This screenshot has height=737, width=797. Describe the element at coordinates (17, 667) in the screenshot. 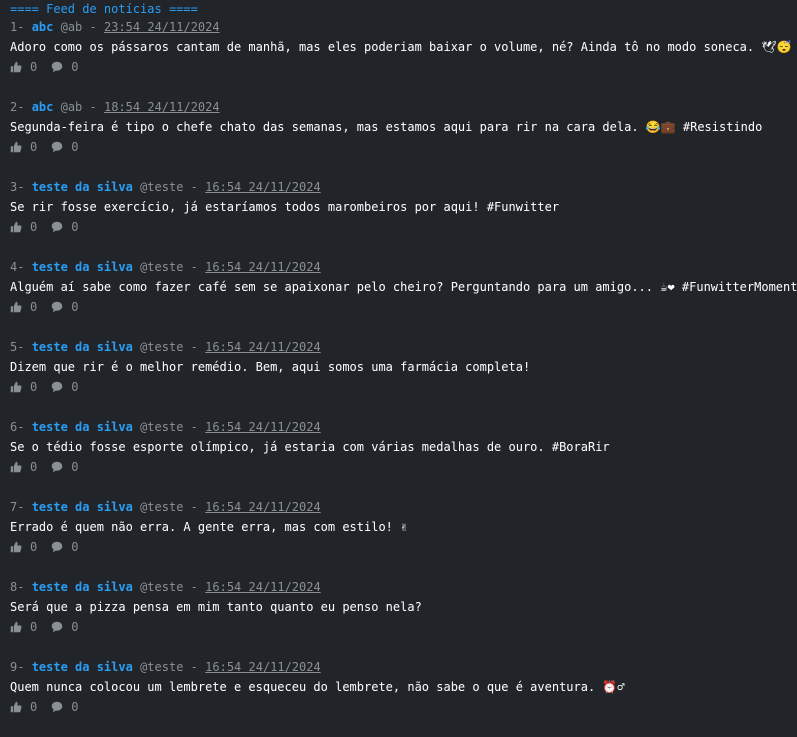

I see `post-number: 9-` at that location.